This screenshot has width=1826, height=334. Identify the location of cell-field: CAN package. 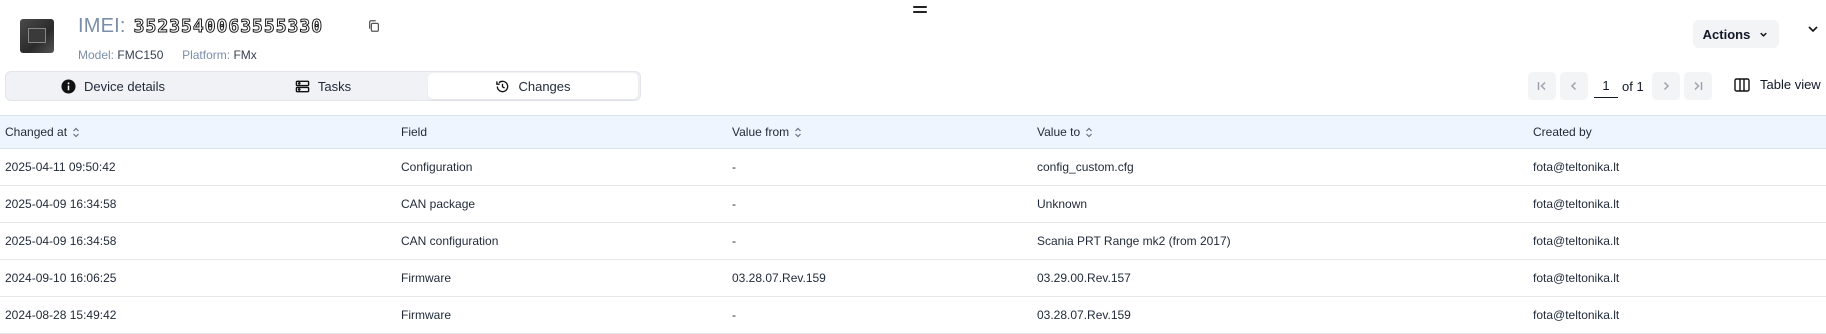
(438, 204).